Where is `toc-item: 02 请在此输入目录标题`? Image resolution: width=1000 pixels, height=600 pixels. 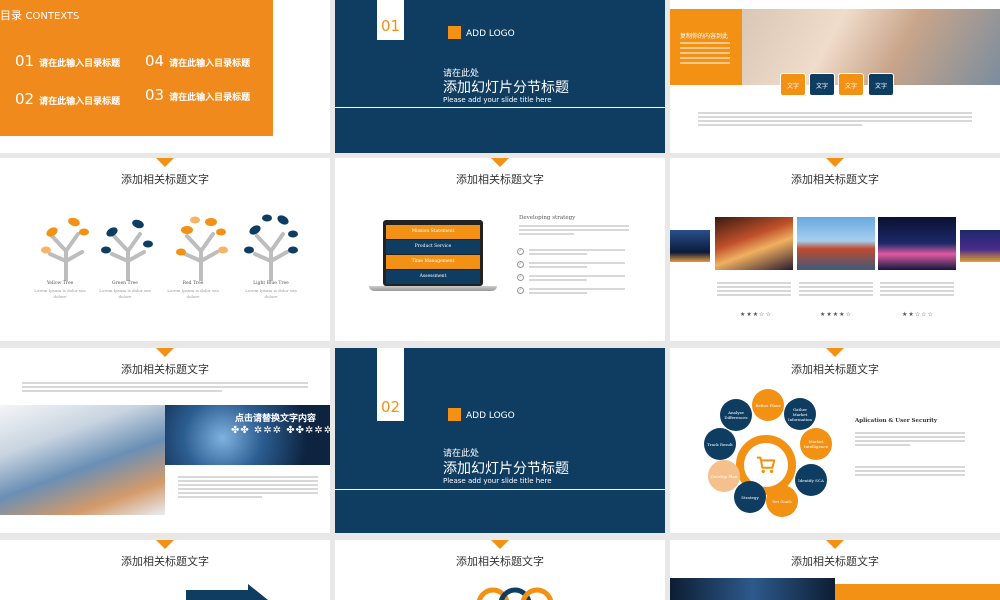 toc-item: 02 请在此输入目录标题 is located at coordinates (67, 99).